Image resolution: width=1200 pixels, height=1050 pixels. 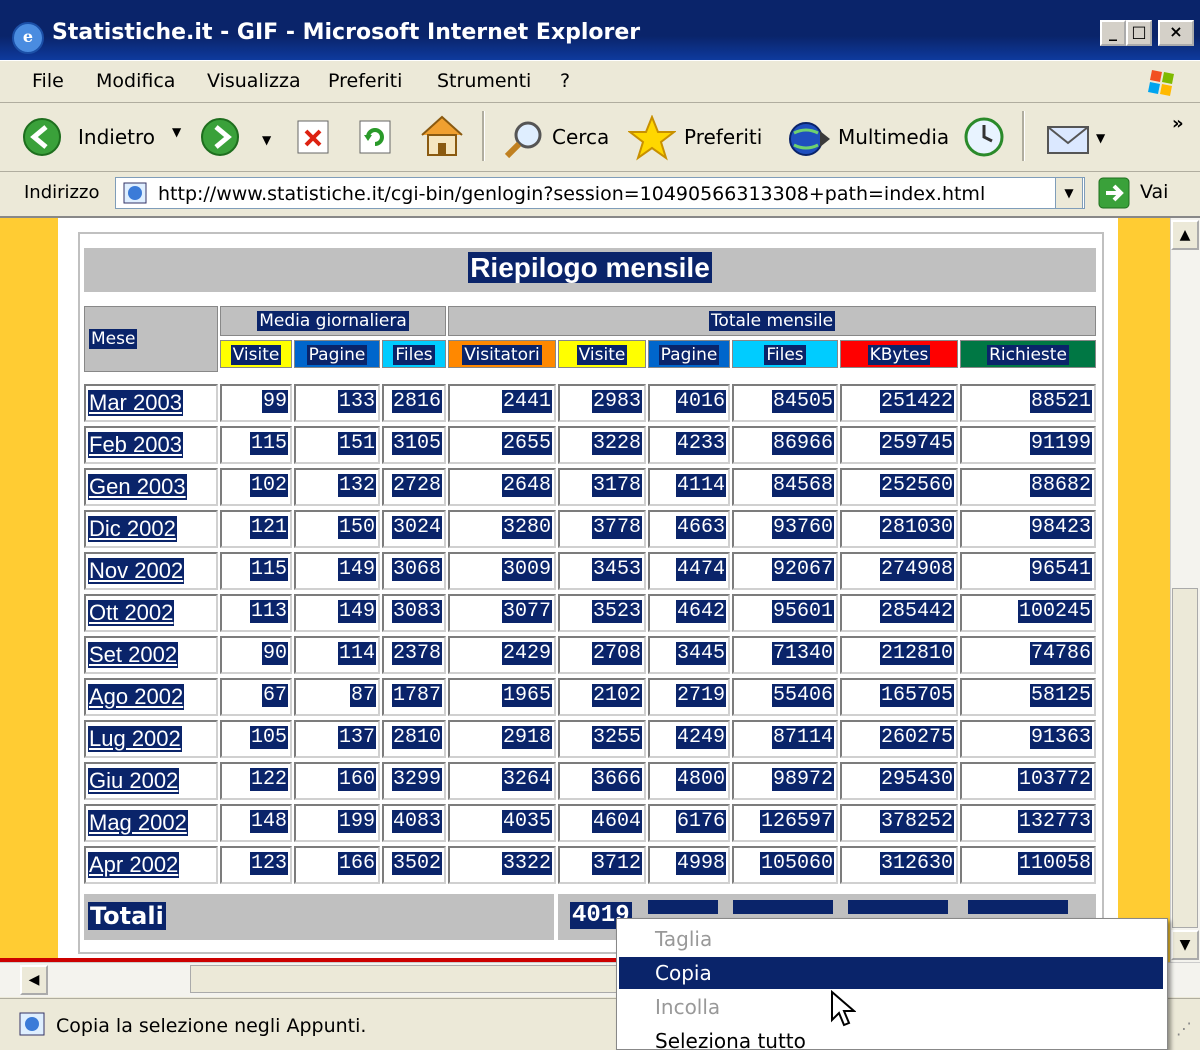 What do you see at coordinates (483, 136) in the screenshot?
I see `toolbar-separator` at bounding box center [483, 136].